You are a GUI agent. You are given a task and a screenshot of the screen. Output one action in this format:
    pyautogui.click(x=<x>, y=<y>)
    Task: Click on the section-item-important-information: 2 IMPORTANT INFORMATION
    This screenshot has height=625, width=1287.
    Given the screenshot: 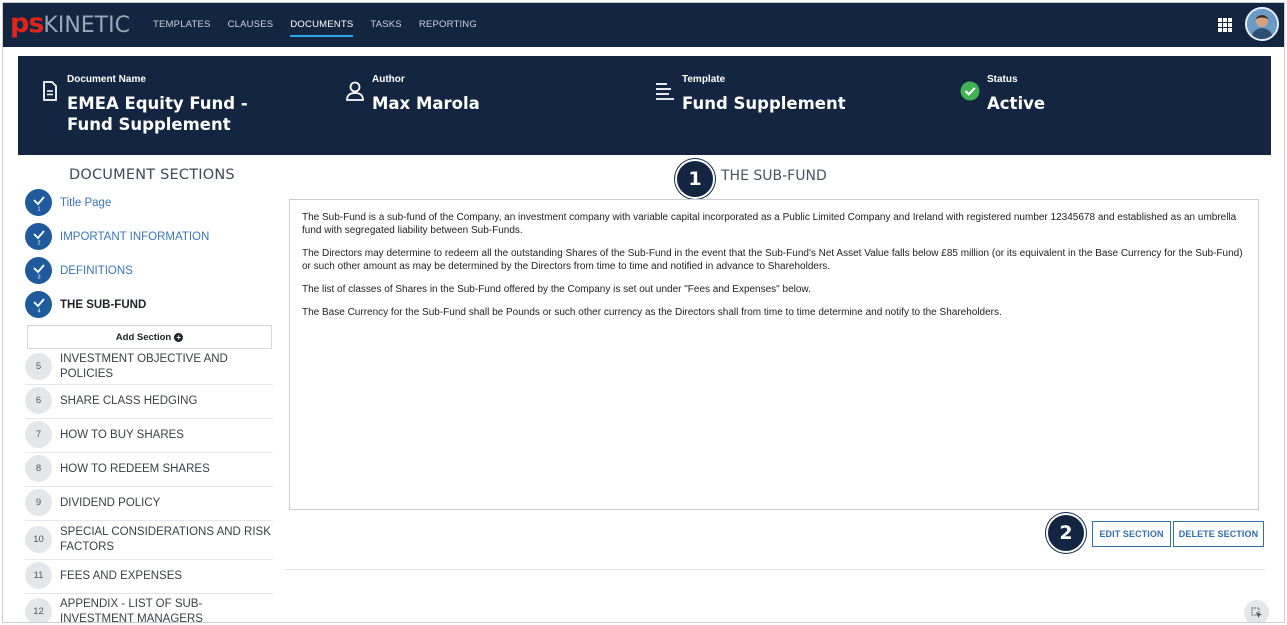 What is the action you would take?
    pyautogui.click(x=150, y=237)
    